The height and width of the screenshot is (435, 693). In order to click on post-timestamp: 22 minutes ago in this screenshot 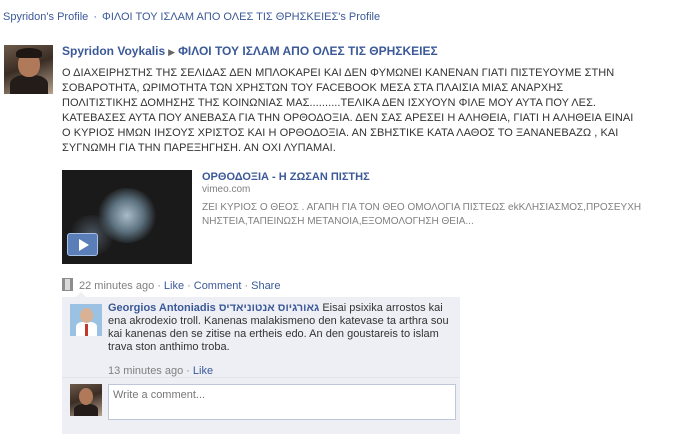, I will do `click(117, 286)`.